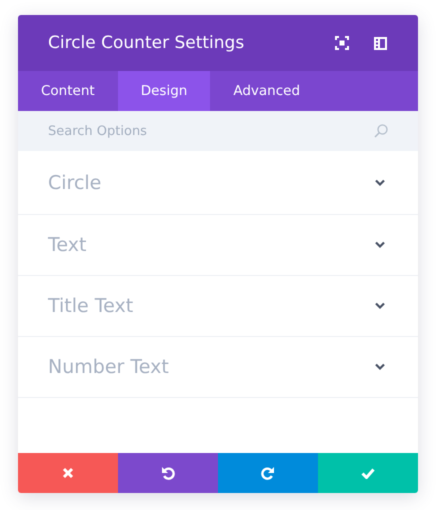  What do you see at coordinates (218, 367) in the screenshot?
I see `section-toggle: Number Text` at bounding box center [218, 367].